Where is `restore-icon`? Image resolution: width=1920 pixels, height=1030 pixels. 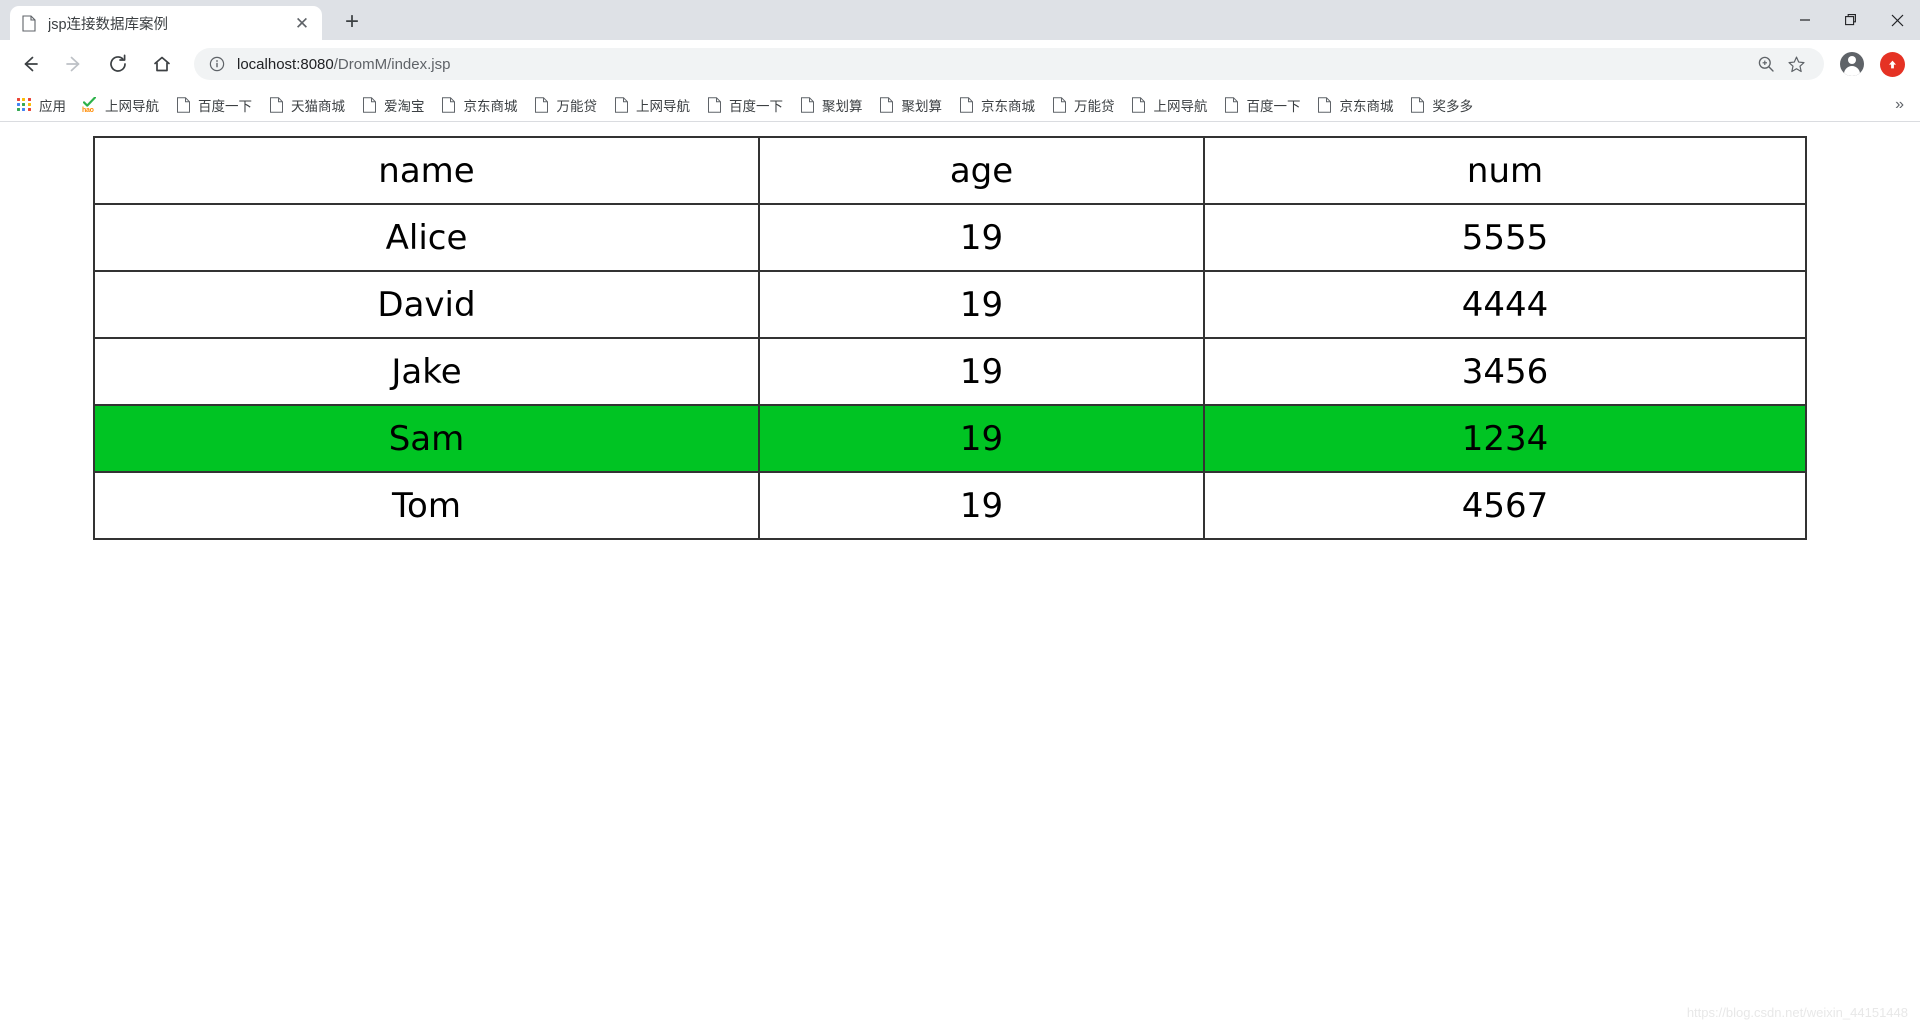
restore-icon is located at coordinates (1851, 20).